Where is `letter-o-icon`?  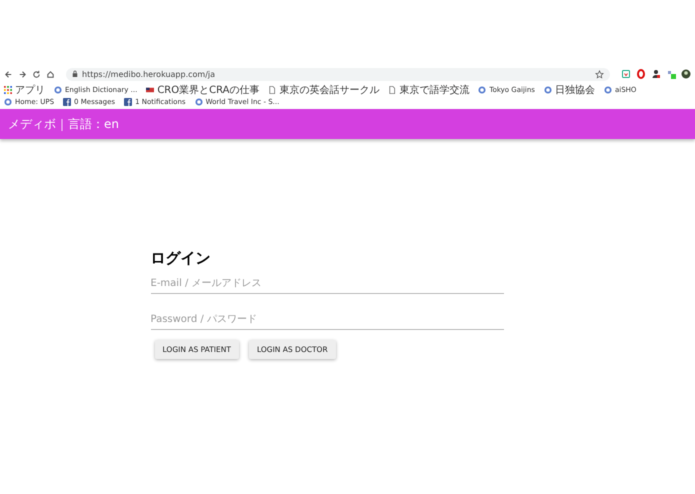
letter-o-icon is located at coordinates (641, 74).